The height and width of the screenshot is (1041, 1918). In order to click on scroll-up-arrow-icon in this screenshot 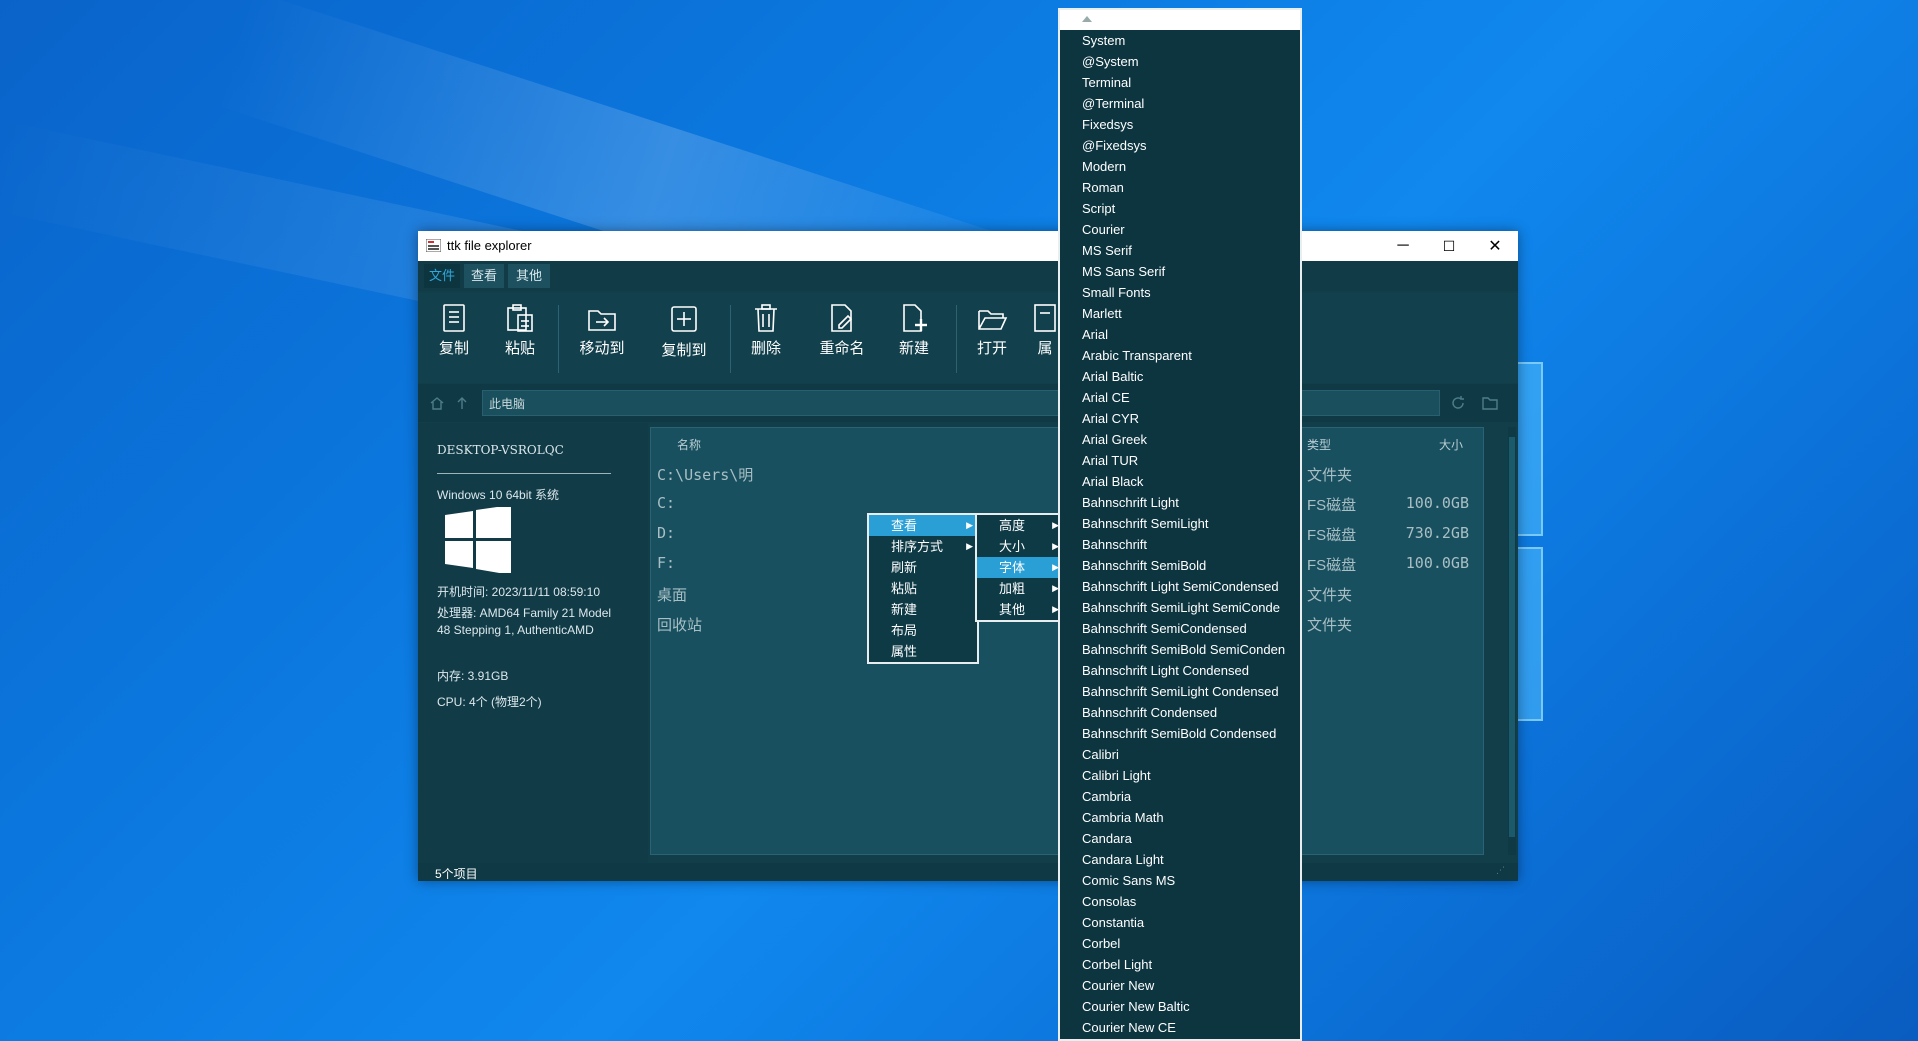, I will do `click(1087, 19)`.